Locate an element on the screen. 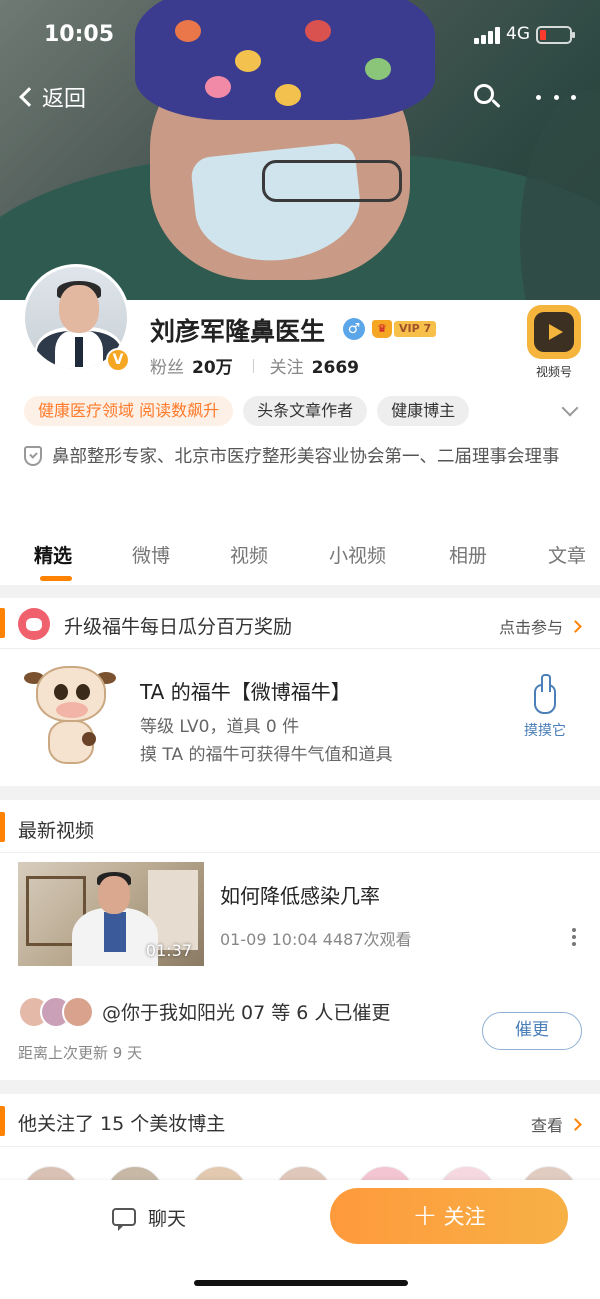  following-label: 关注 is located at coordinates (286, 368).